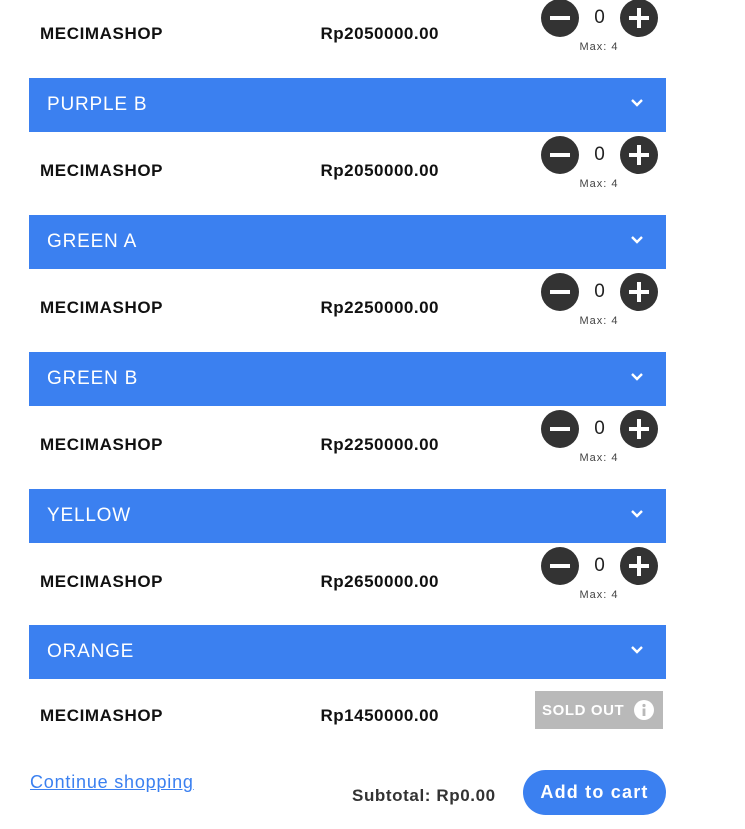 The image size is (745, 829). What do you see at coordinates (347, 652) in the screenshot?
I see `variant-header-orange: ORANGE` at bounding box center [347, 652].